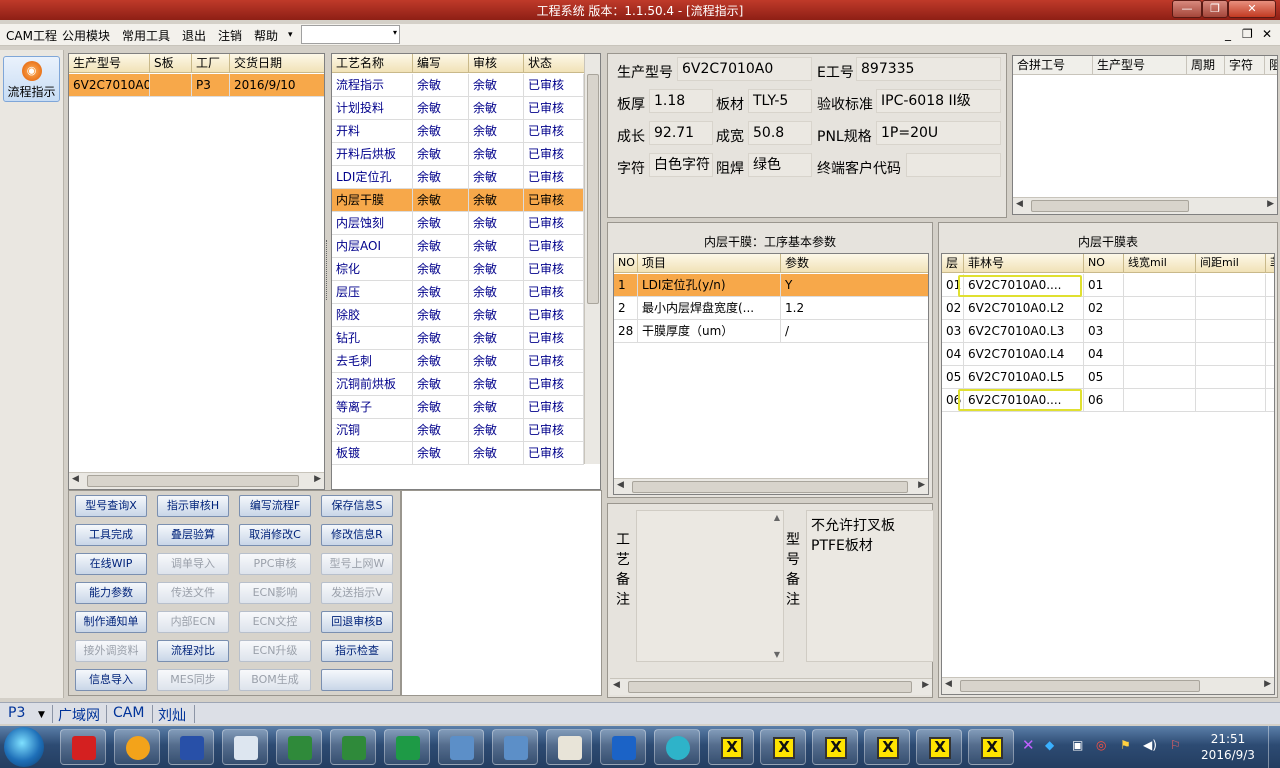 The height and width of the screenshot is (768, 1280). I want to click on camera-app-icon, so click(677, 747).